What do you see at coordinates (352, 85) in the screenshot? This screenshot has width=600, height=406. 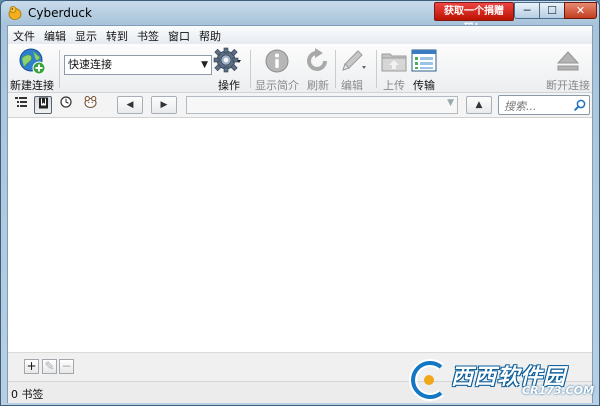 I see `edit-label: 编辑` at bounding box center [352, 85].